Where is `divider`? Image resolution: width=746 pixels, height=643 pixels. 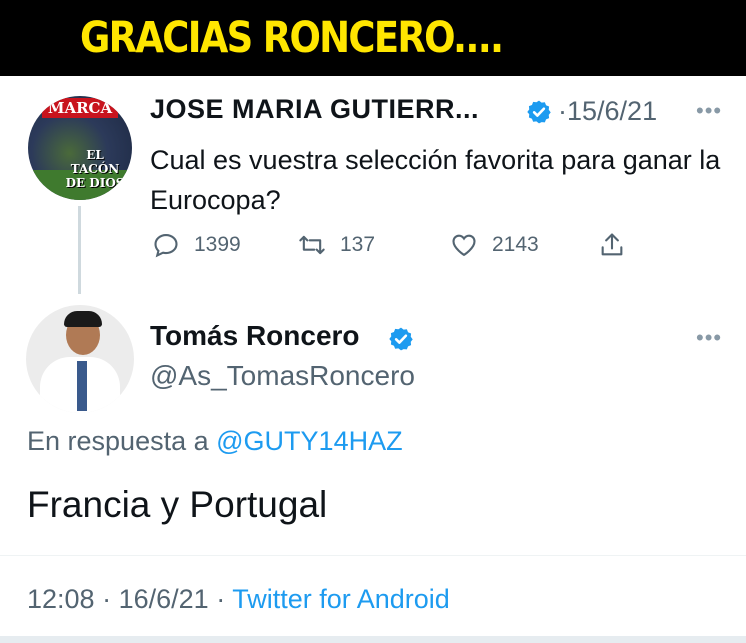 divider is located at coordinates (373, 555).